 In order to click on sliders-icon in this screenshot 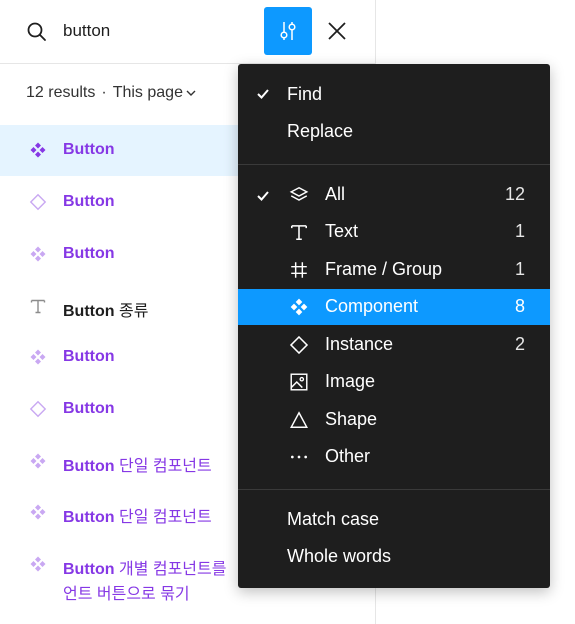, I will do `click(288, 31)`.